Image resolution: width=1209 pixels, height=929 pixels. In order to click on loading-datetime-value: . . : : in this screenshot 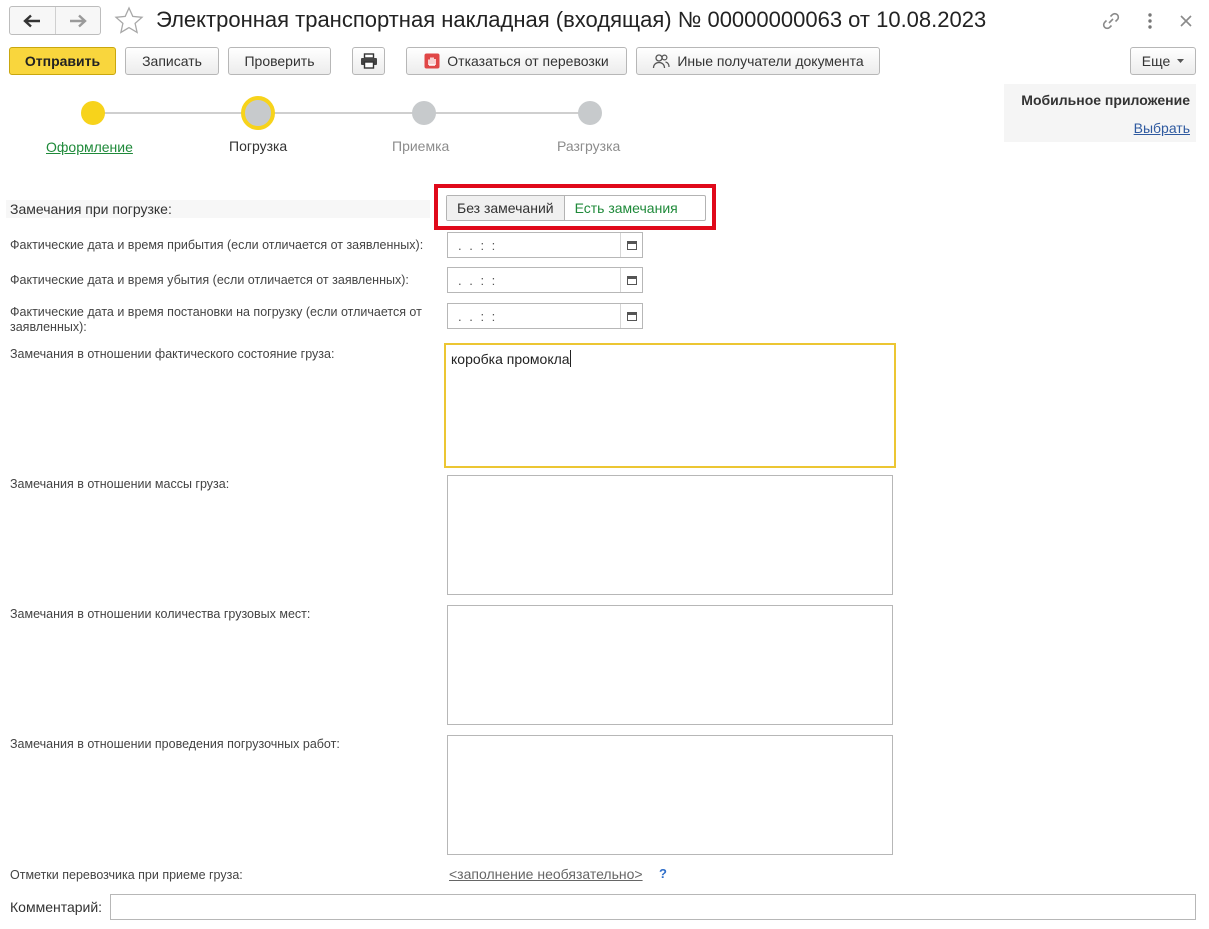, I will do `click(478, 316)`.